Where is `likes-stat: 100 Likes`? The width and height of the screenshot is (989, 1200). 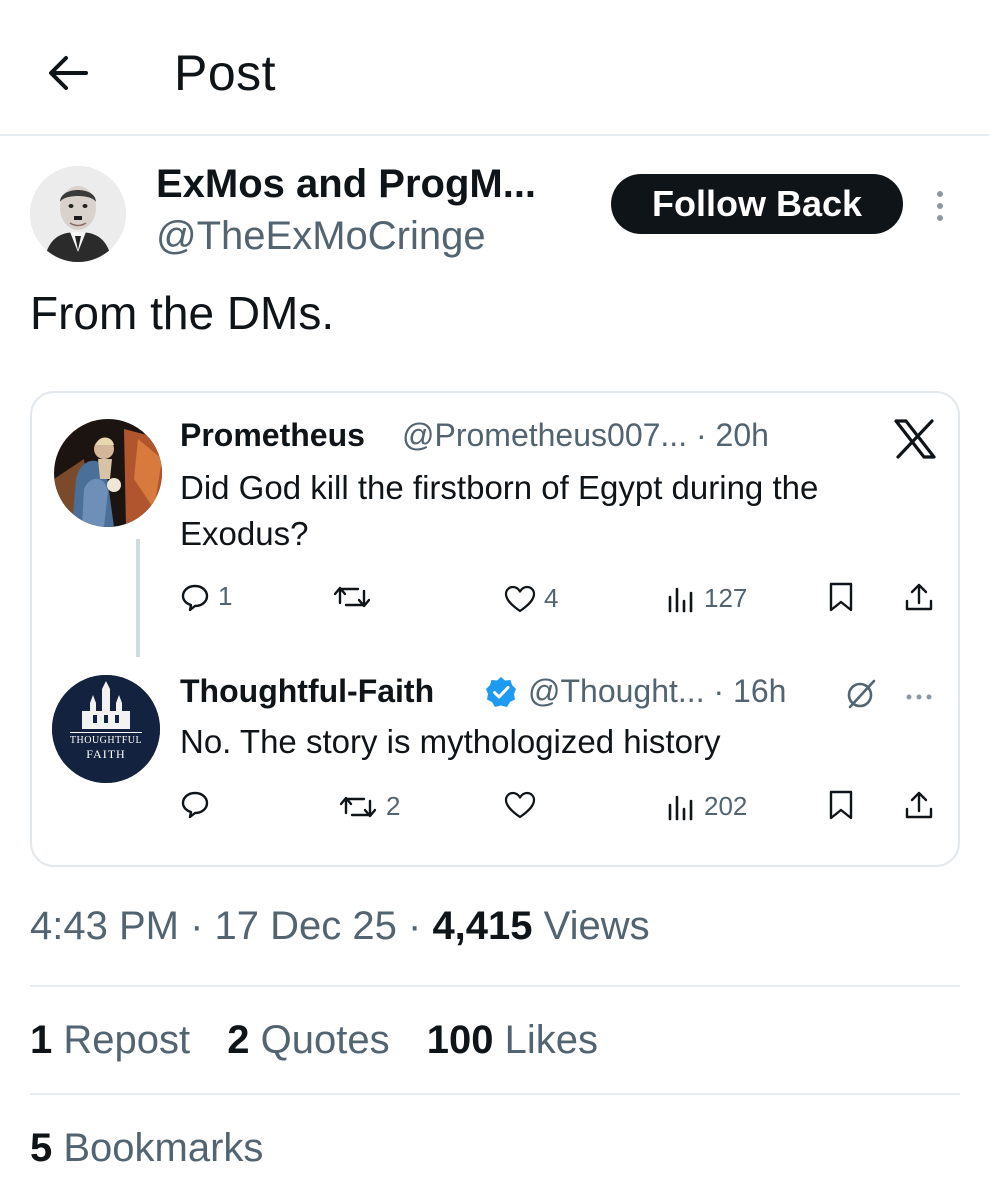
likes-stat: 100 Likes is located at coordinates (512, 1040).